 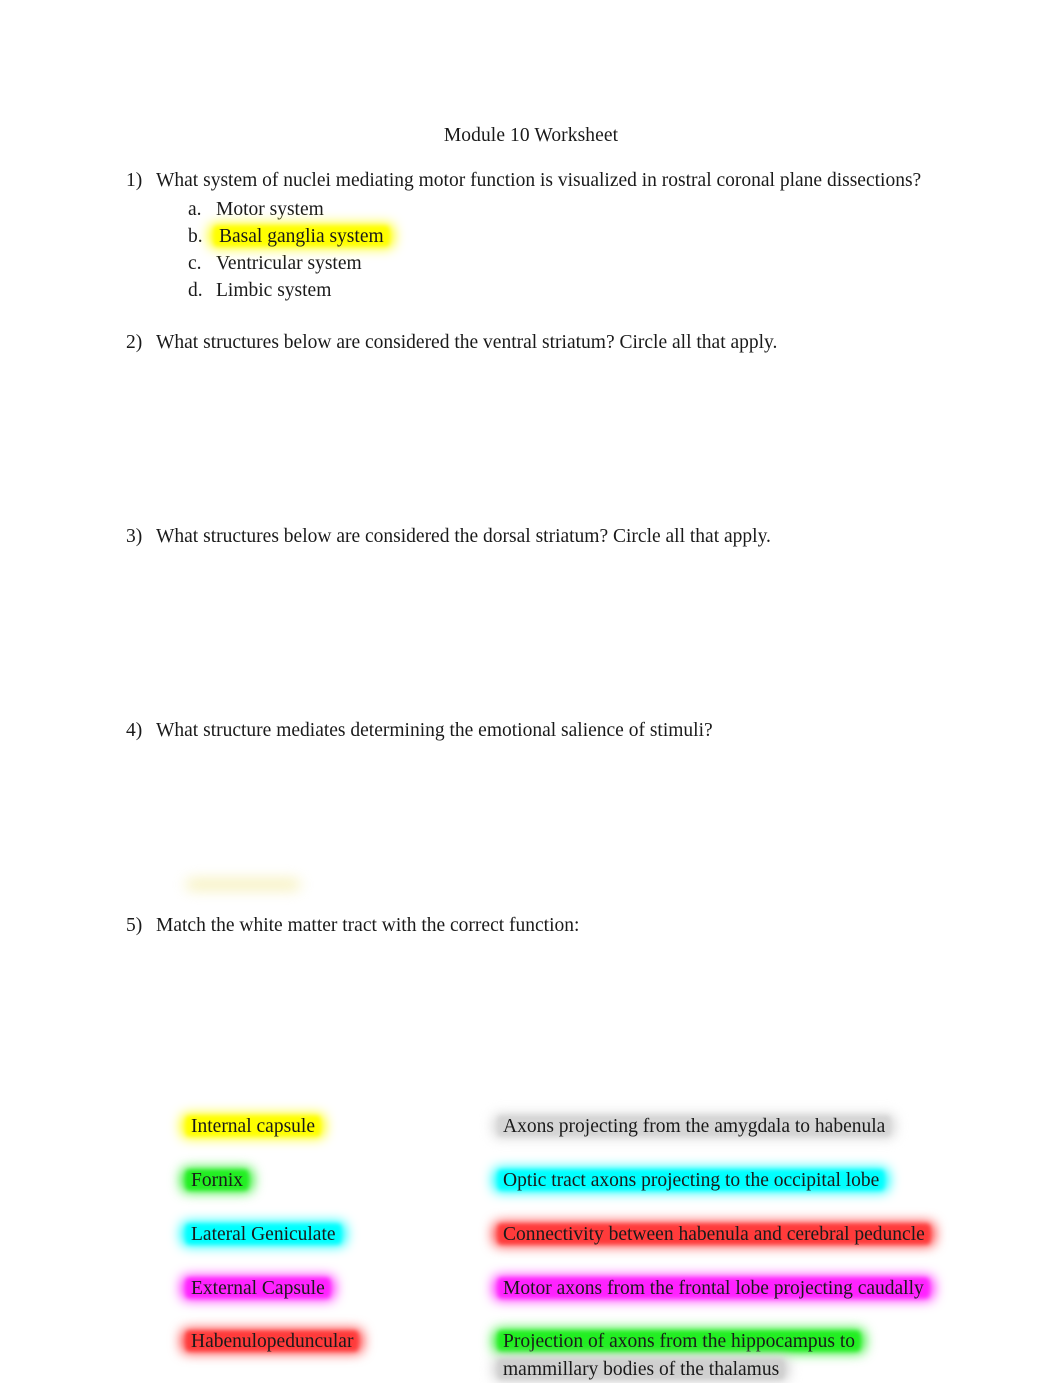 I want to click on match-tract-lateral-geniculate: Lateral Geniculate, so click(x=263, y=1234).